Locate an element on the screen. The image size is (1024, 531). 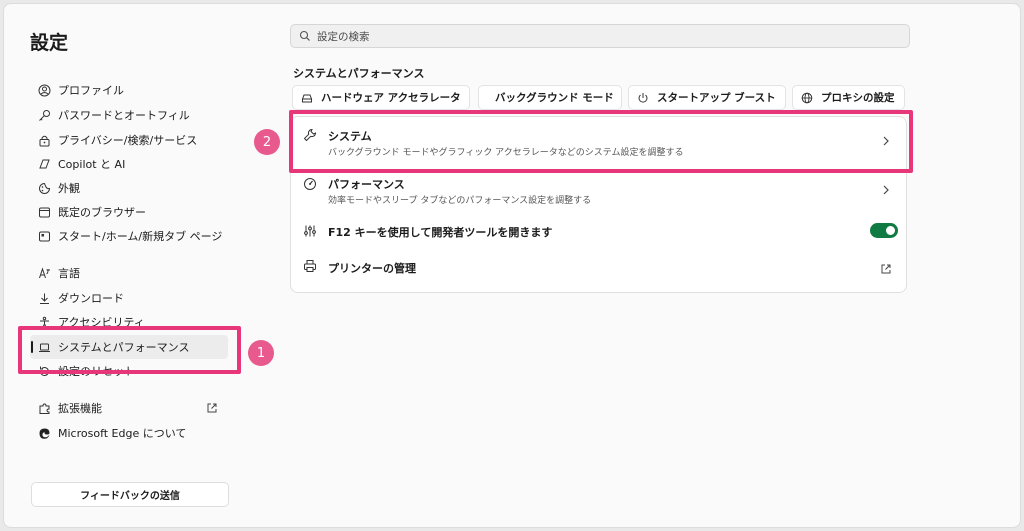
sidebar-item-copilot: Copilot と AI is located at coordinates (129, 164).